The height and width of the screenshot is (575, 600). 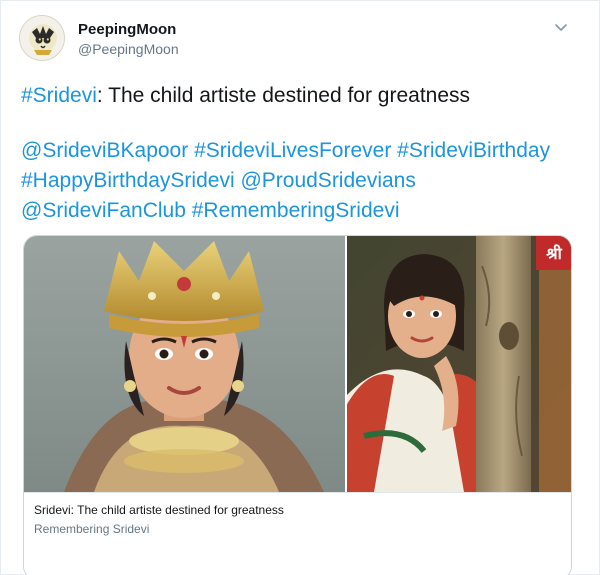 I want to click on tag-line: #HappyBirthdaySridevi @ProudSridevians, so click(x=301, y=181).